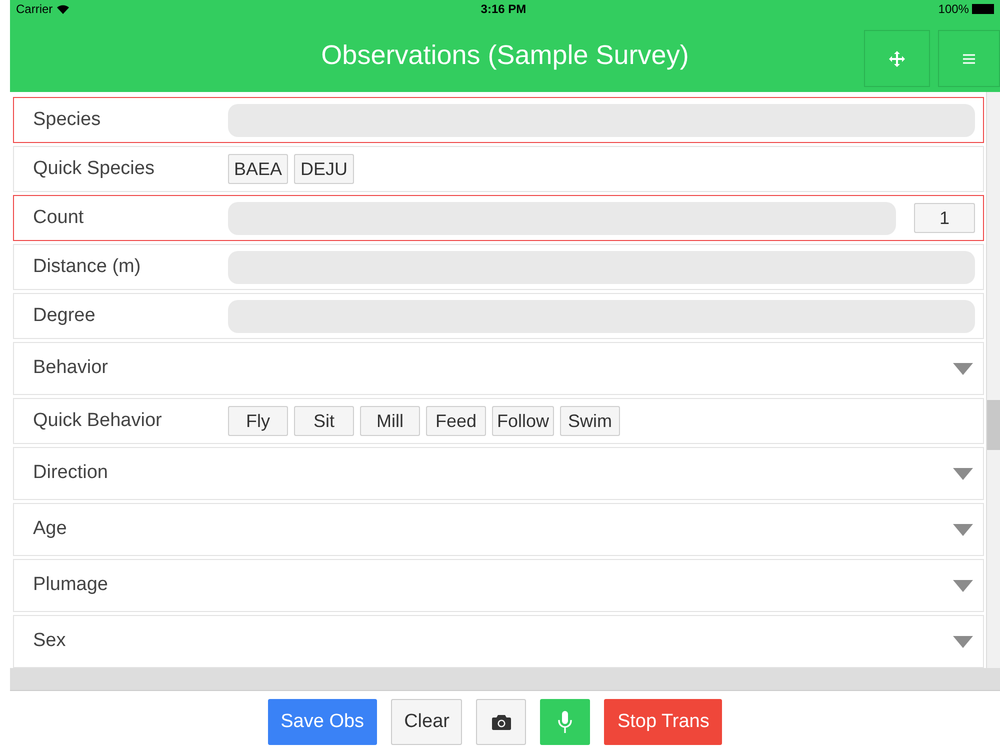 The image size is (1000, 753). I want to click on quick-chip: Swim, so click(590, 421).